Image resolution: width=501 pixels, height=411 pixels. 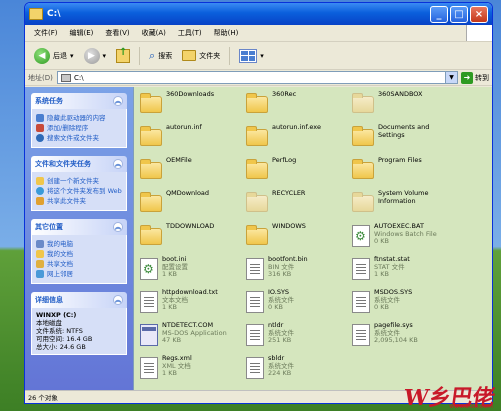 What do you see at coordinates (258, 14) in the screenshot?
I see `title-bar: C:\ _ □ ×` at bounding box center [258, 14].